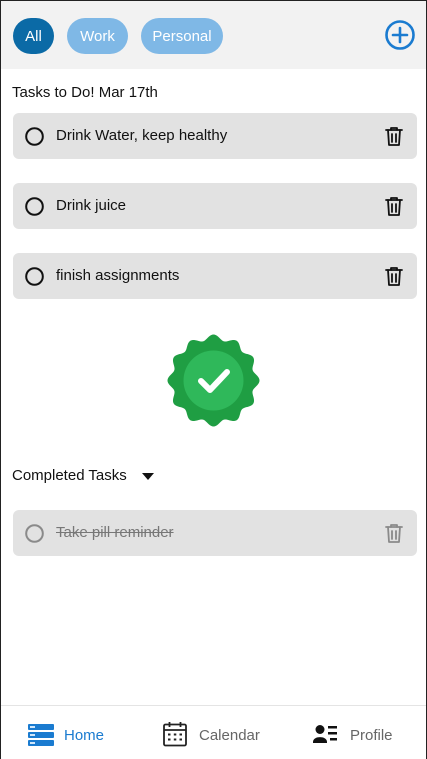 The height and width of the screenshot is (759, 427). I want to click on filter-chip-all: All, so click(33, 36).